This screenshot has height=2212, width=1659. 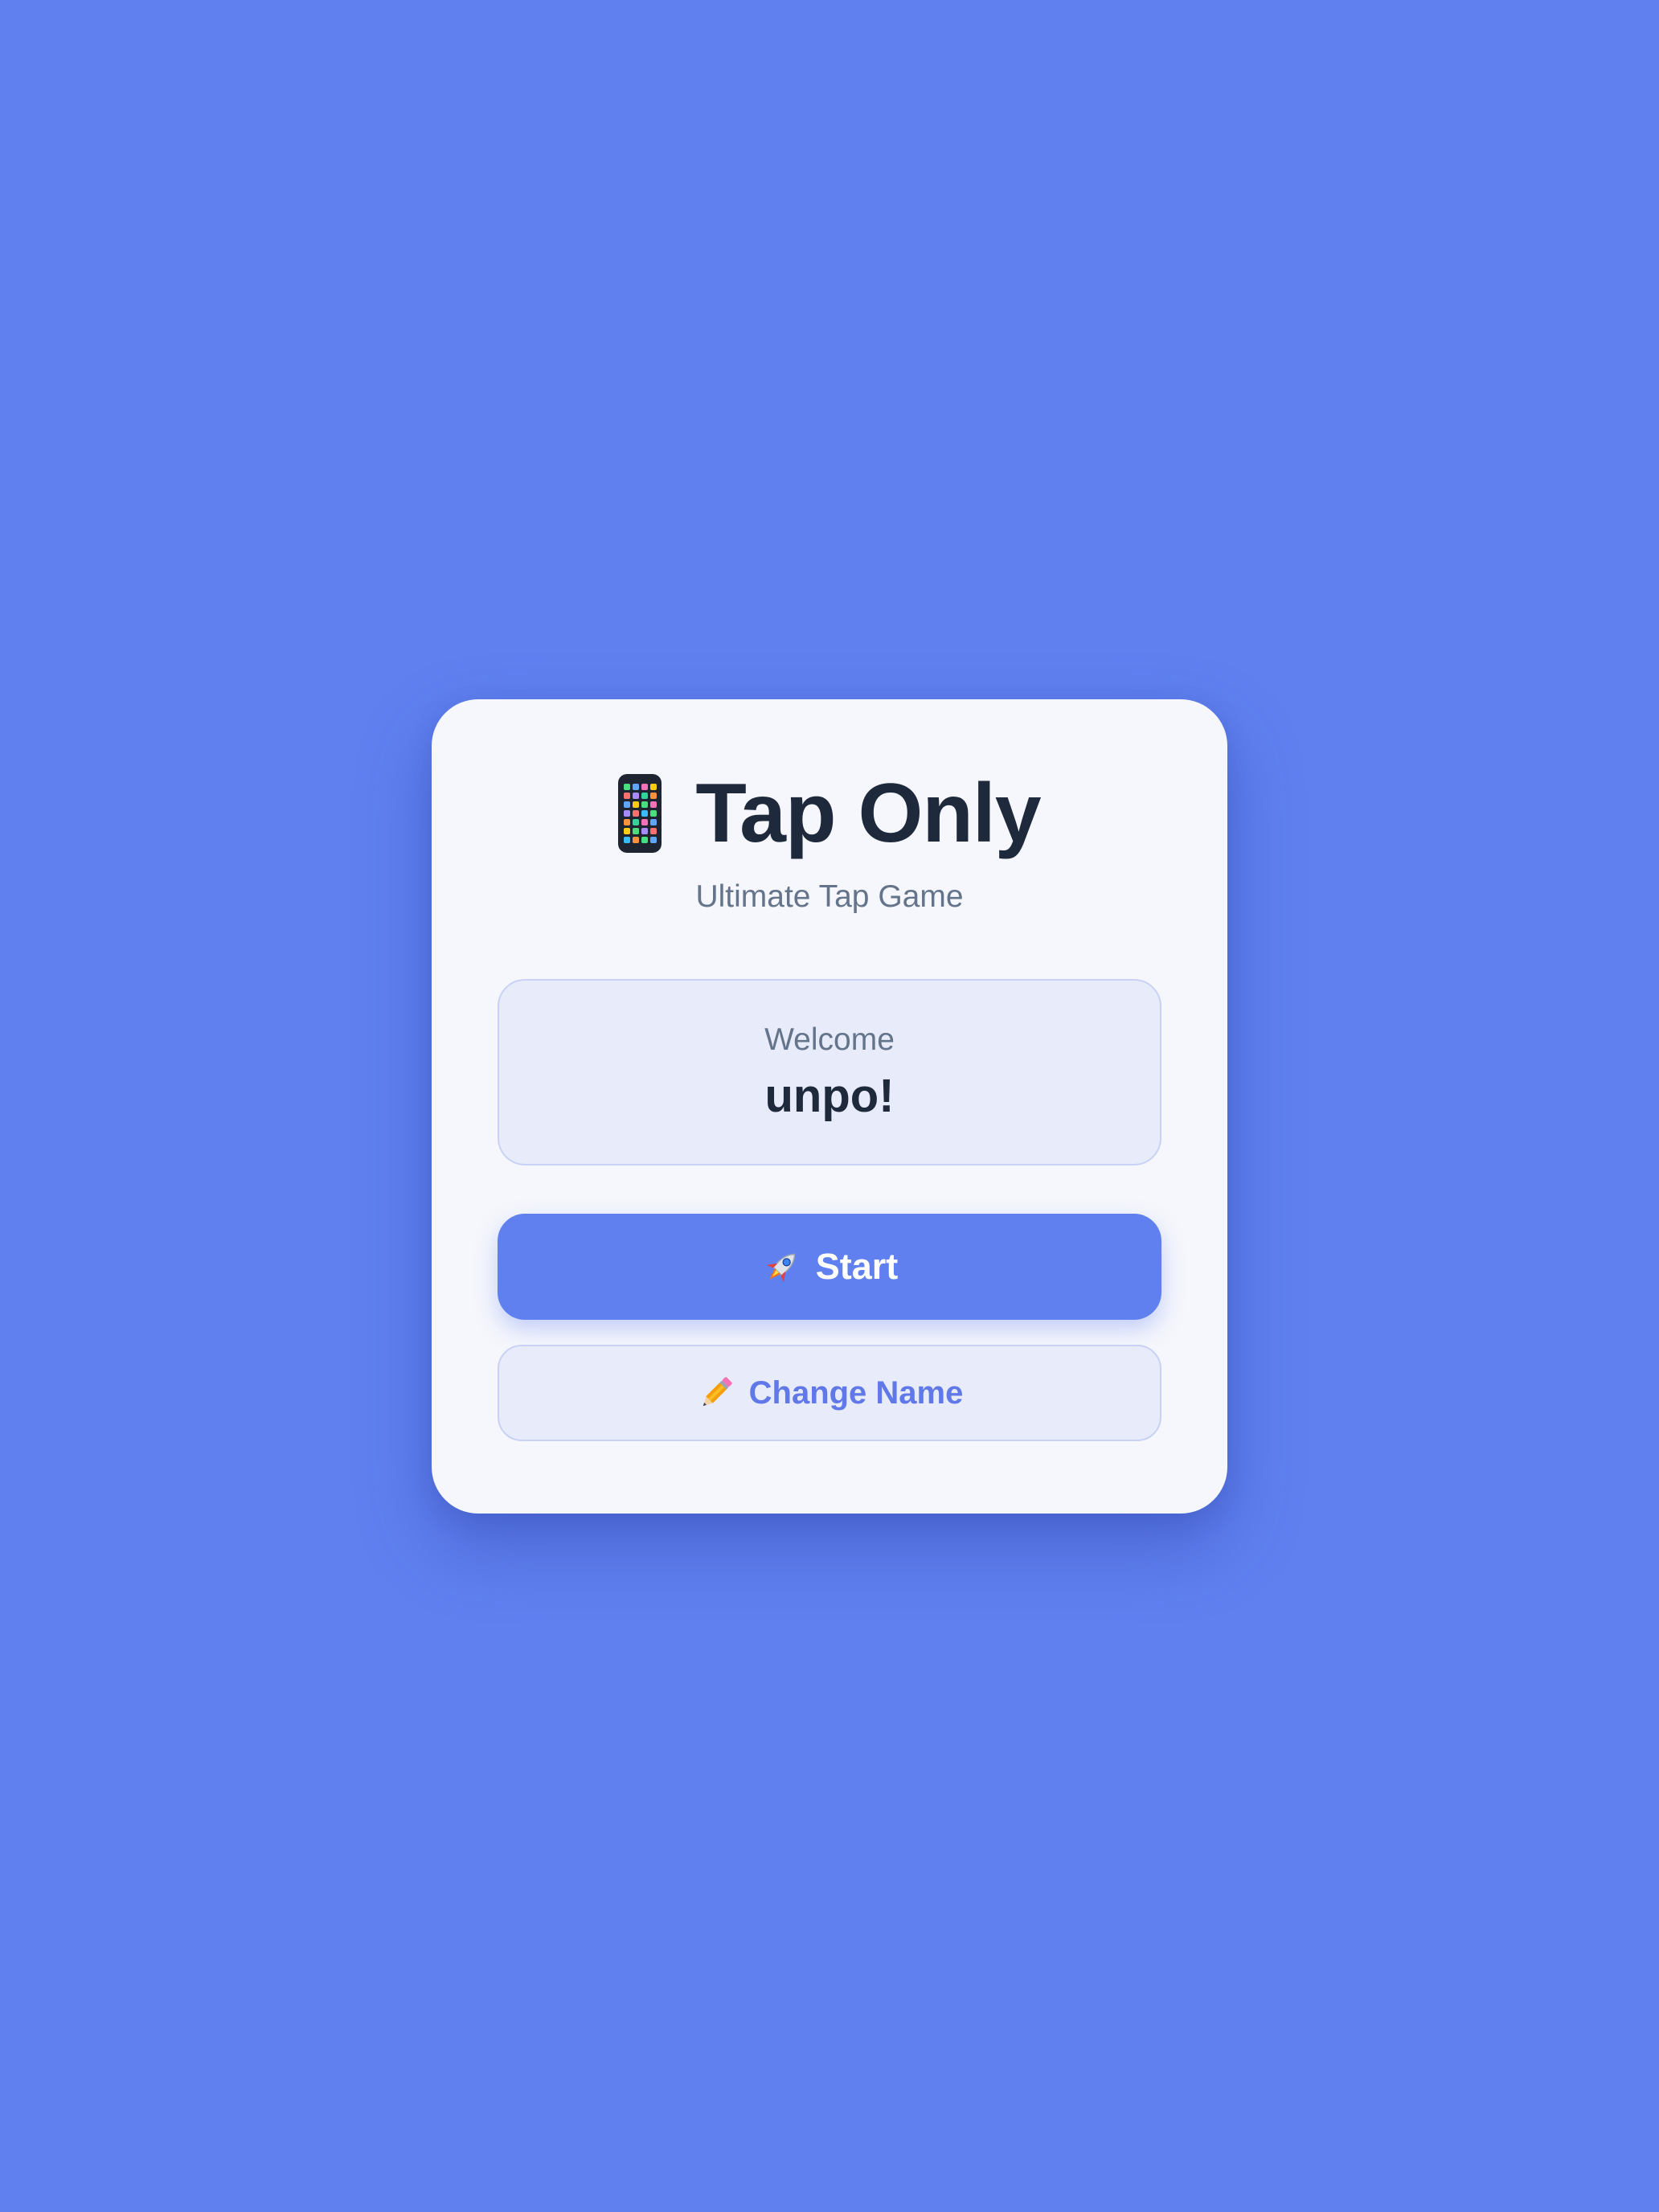 I want to click on change-name-label: Change Name, so click(x=856, y=1392).